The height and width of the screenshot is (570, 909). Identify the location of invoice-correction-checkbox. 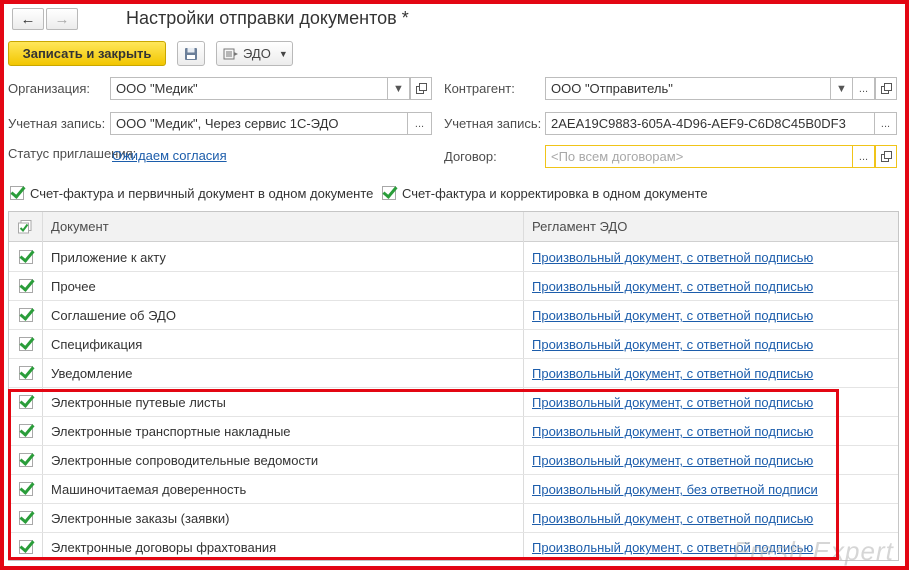
(389, 193).